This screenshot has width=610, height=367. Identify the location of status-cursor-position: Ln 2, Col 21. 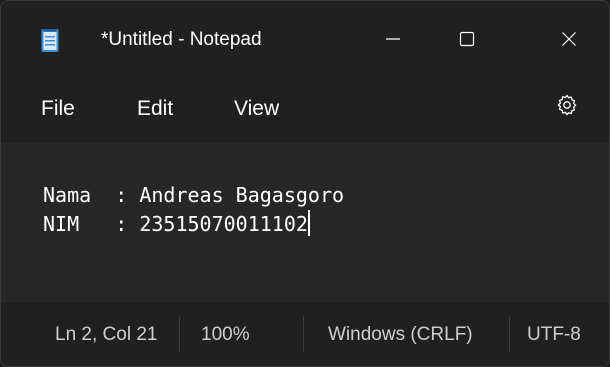
(106, 334).